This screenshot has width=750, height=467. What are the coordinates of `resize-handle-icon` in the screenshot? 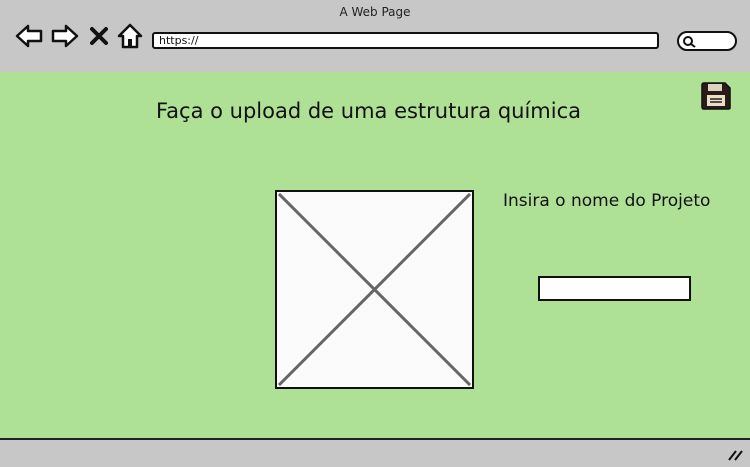 It's located at (735, 455).